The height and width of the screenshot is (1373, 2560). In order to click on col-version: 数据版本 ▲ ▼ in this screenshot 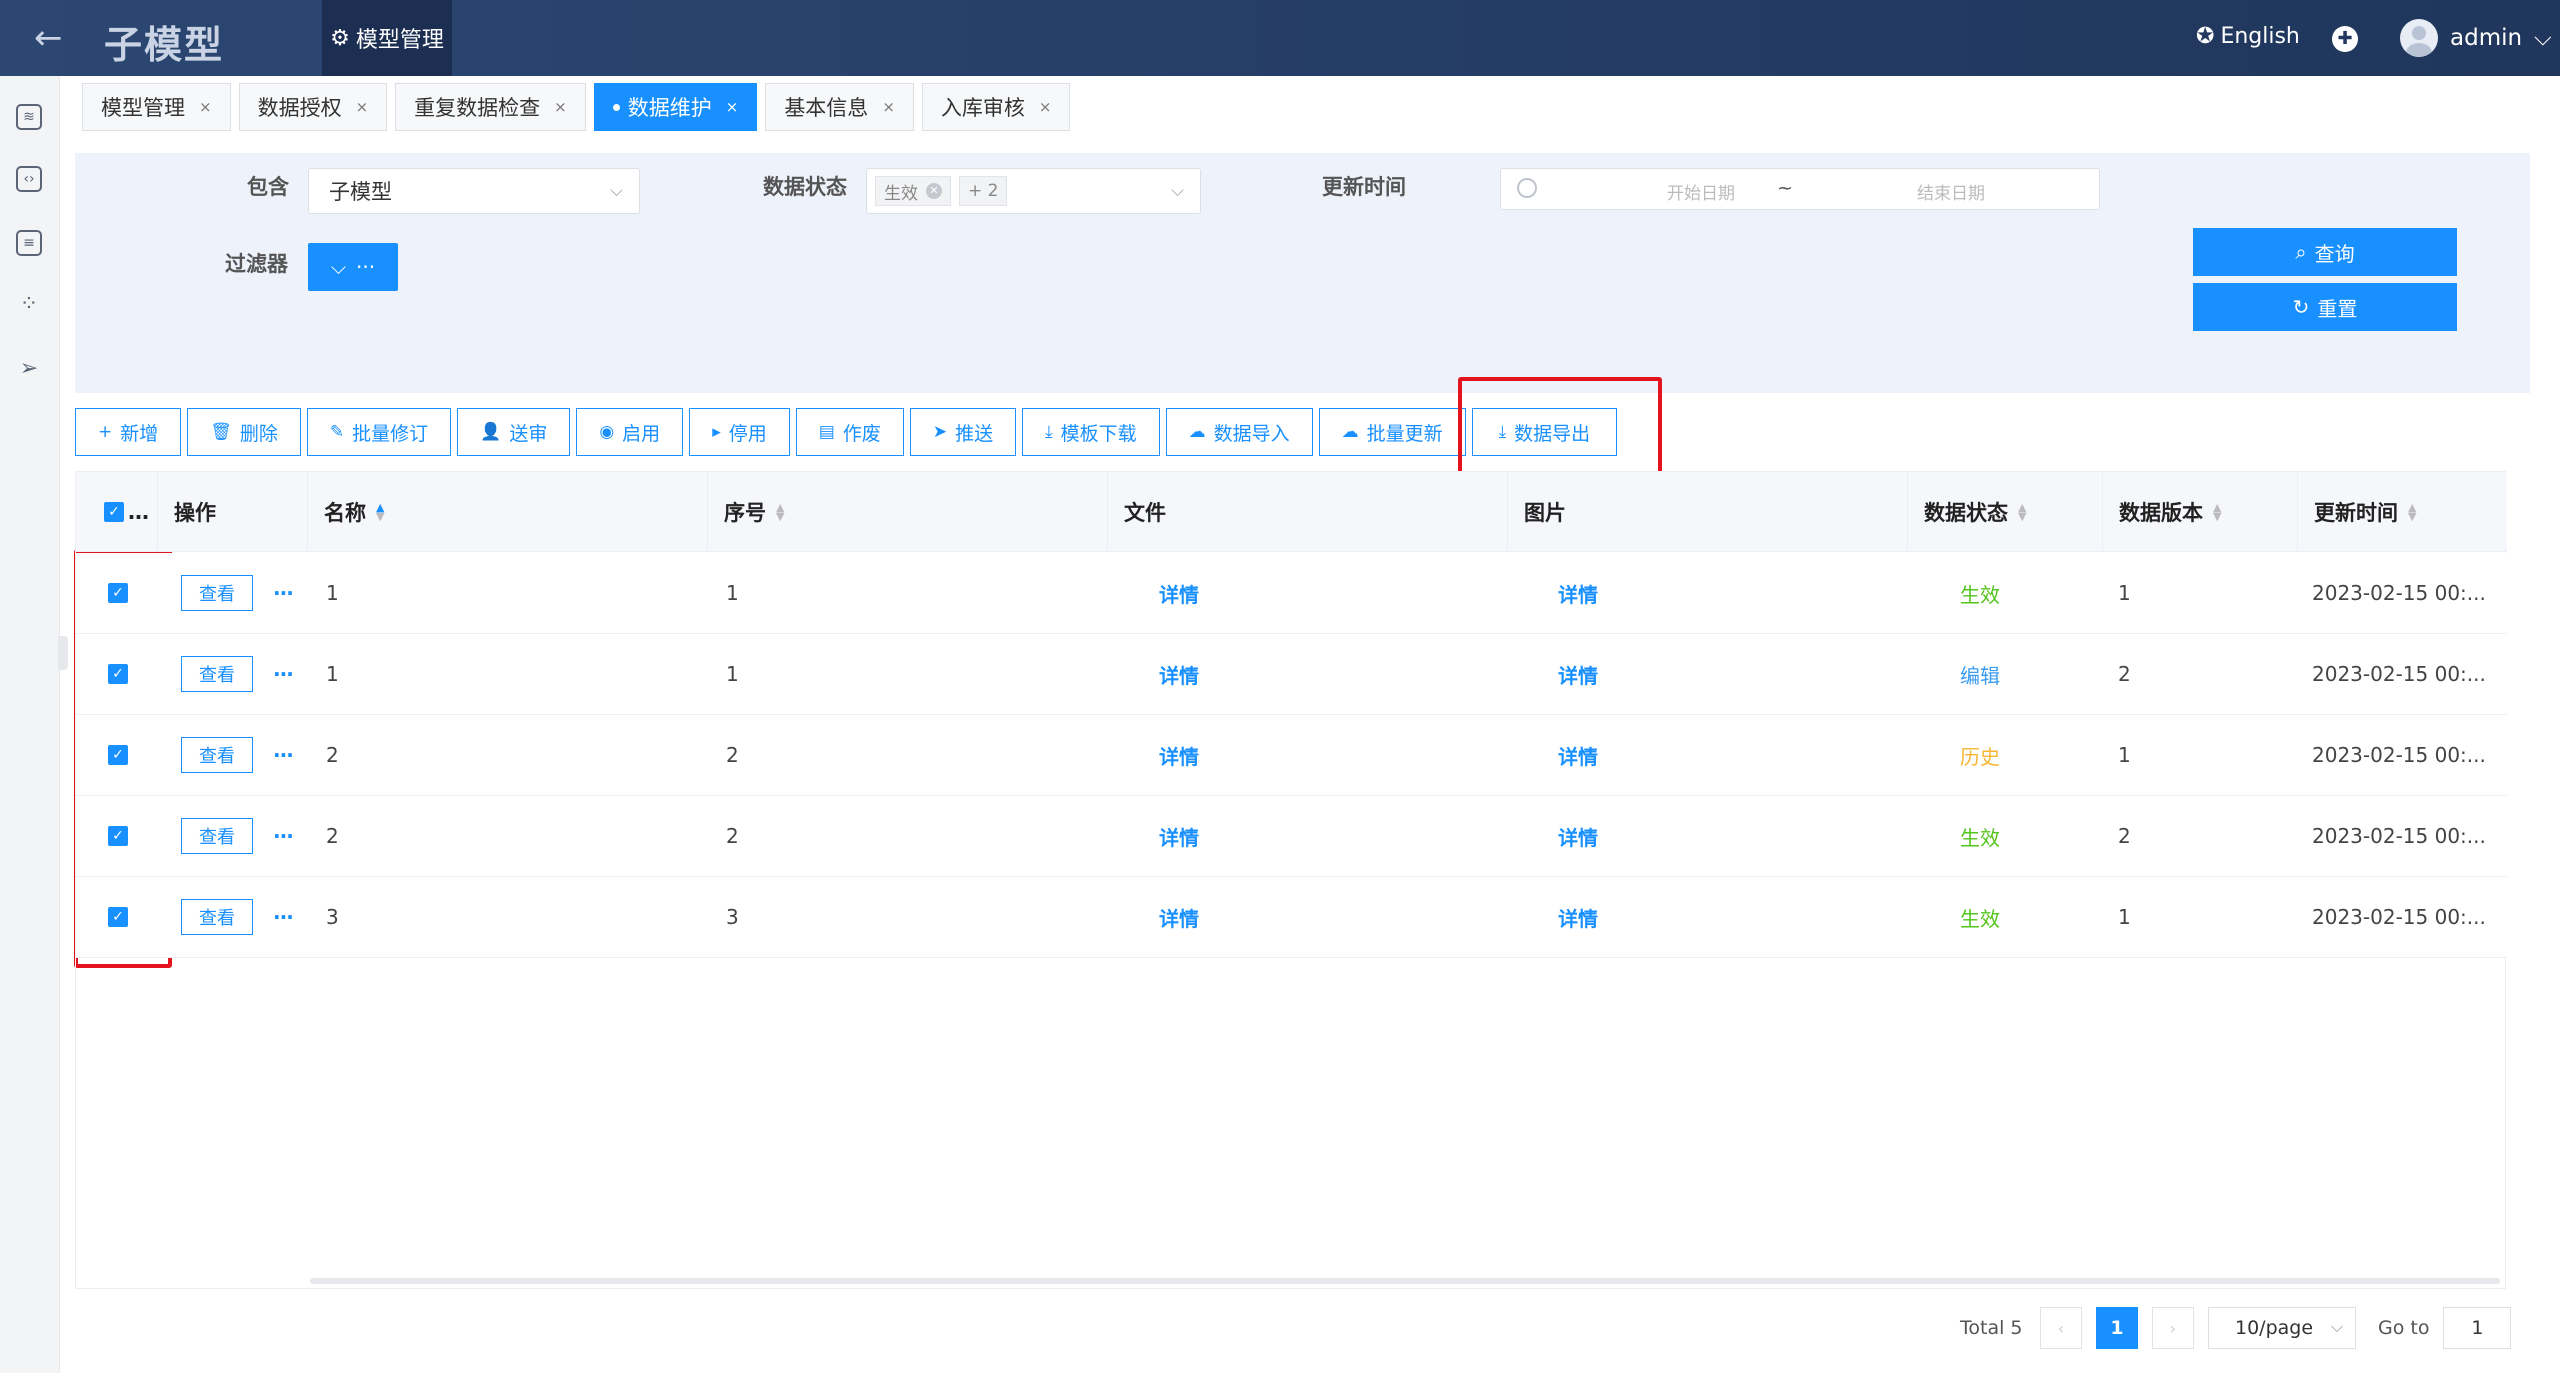, I will do `click(2200, 512)`.